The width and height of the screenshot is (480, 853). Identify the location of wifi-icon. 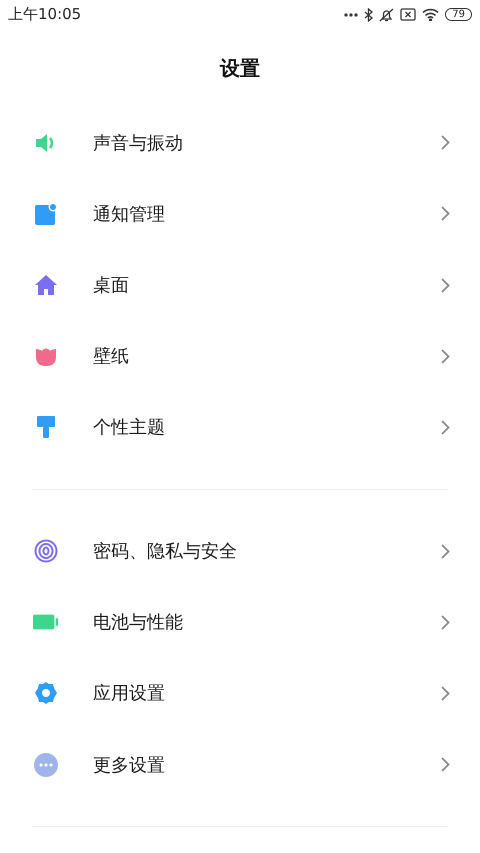
(431, 15).